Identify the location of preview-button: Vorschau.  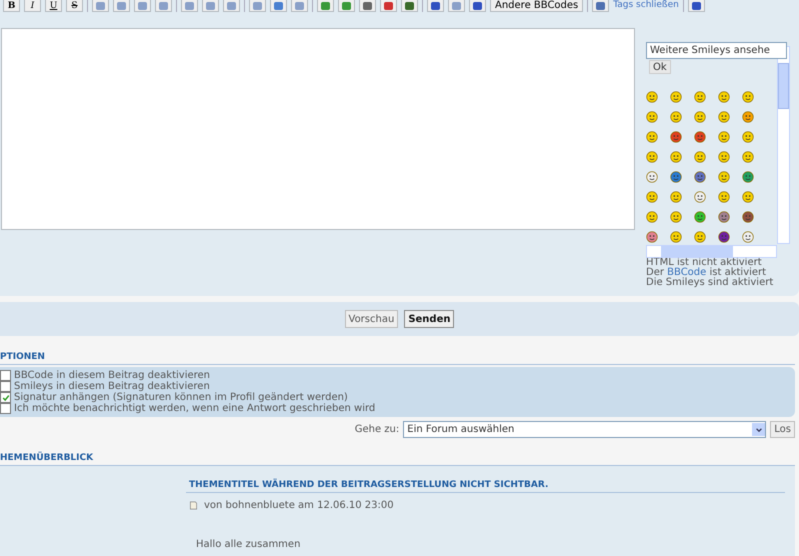
(371, 319).